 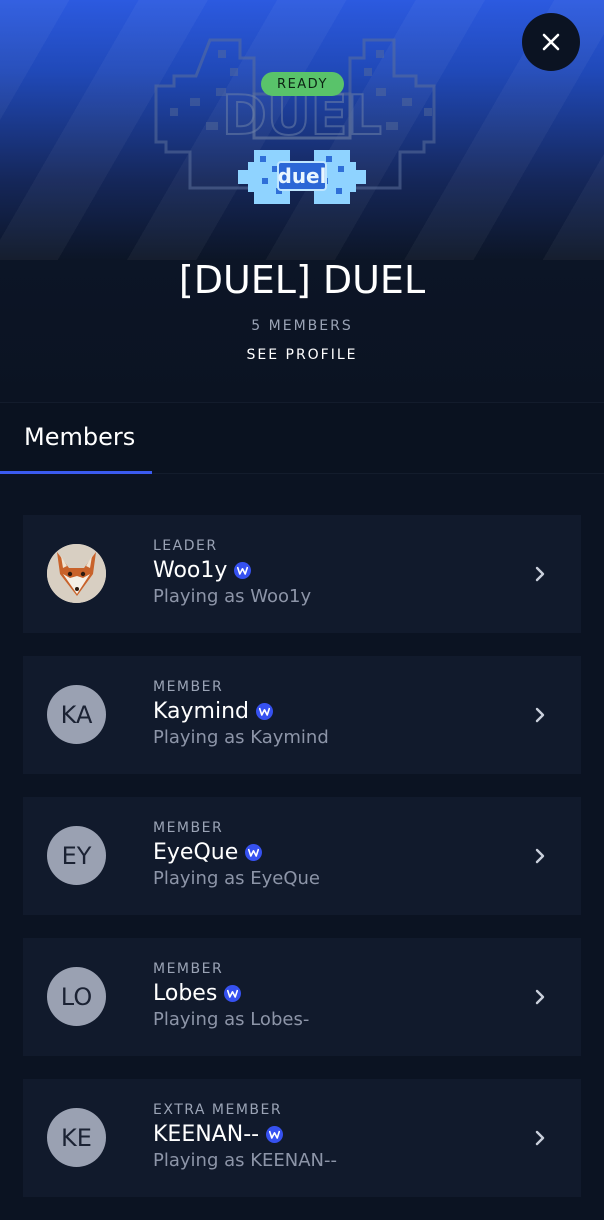 What do you see at coordinates (295, 121) in the screenshot?
I see `team-logo: DUEL duel` at bounding box center [295, 121].